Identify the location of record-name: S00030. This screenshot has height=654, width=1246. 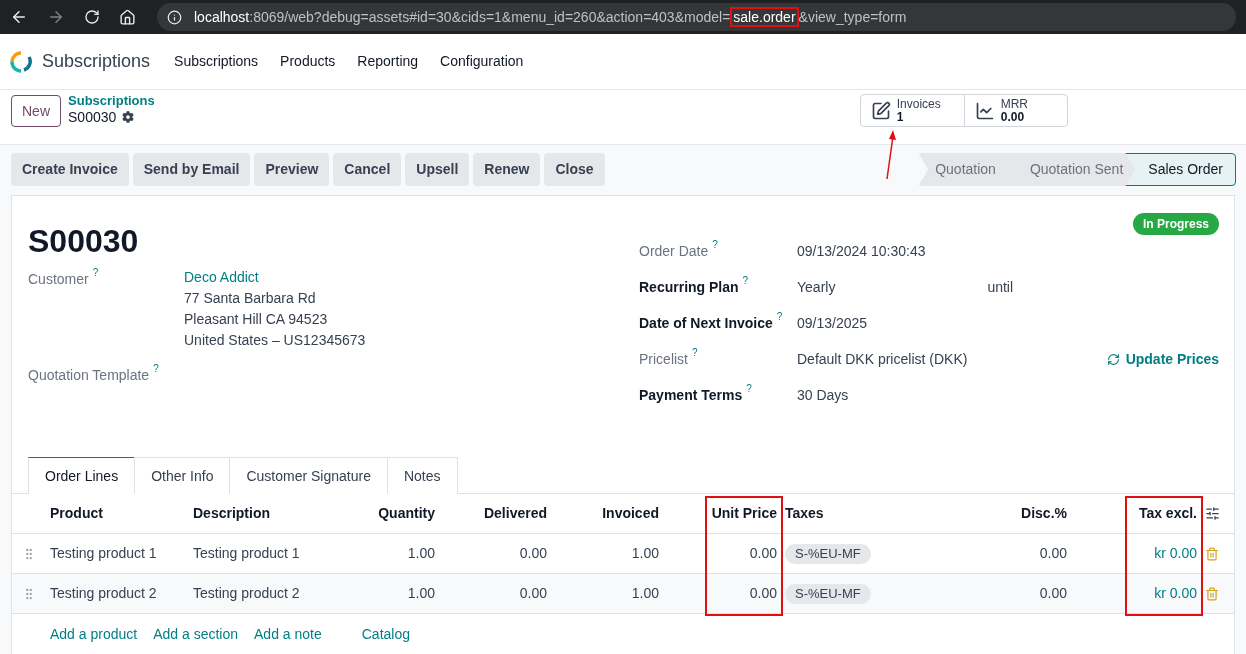
(92, 117).